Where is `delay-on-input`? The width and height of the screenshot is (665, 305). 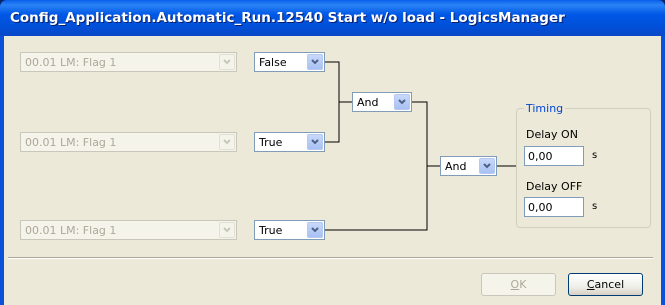 delay-on-input is located at coordinates (553, 156).